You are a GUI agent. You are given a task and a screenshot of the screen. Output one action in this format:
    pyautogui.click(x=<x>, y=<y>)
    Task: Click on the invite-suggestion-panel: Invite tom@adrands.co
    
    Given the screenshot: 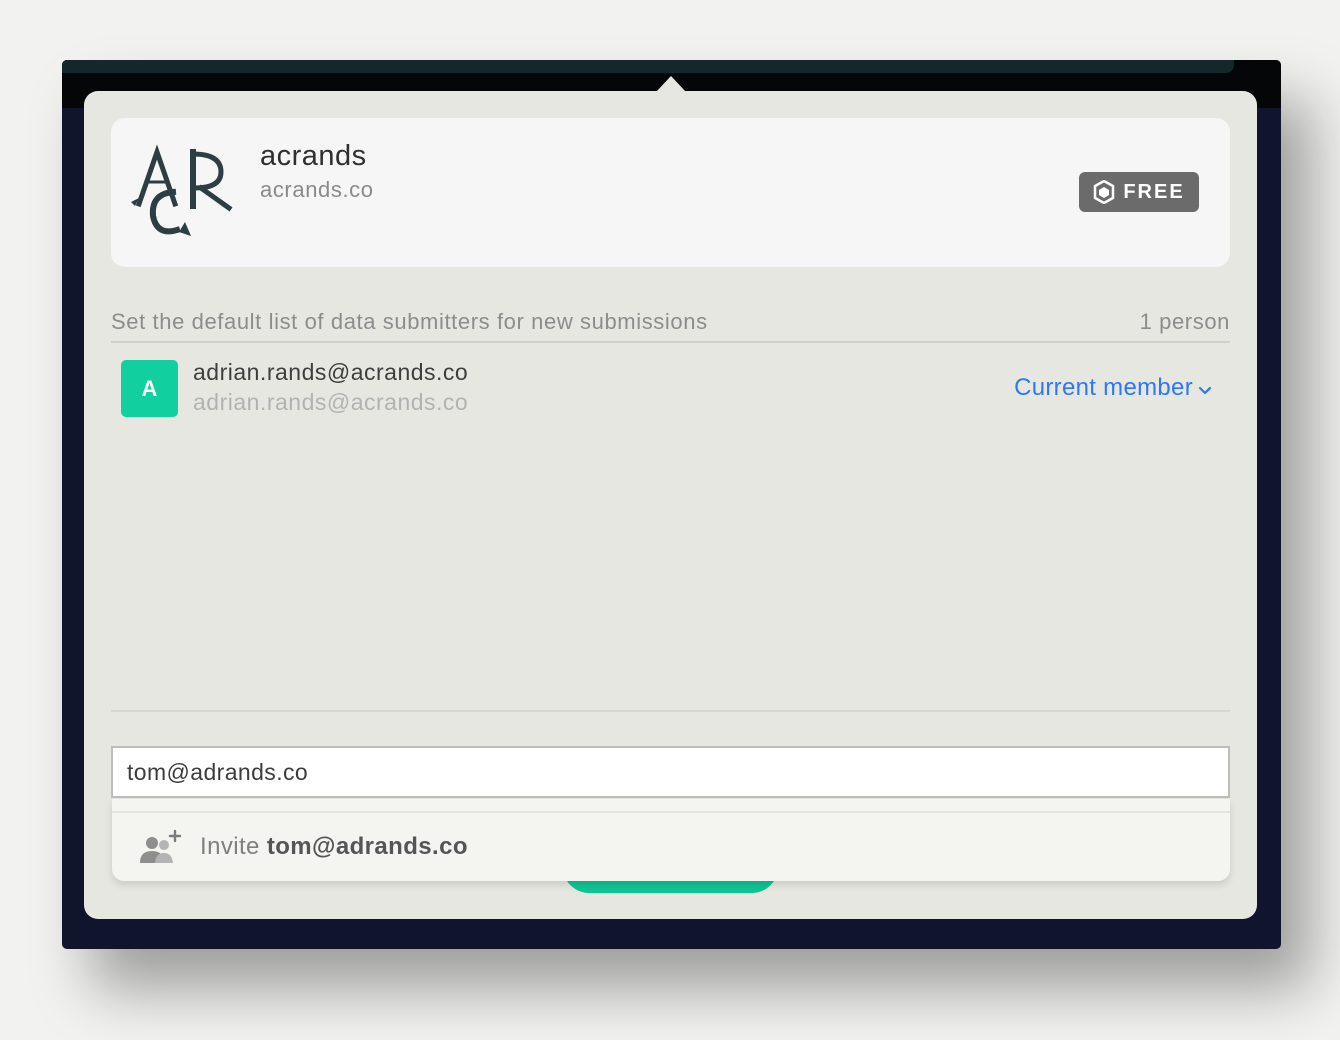 What is the action you would take?
    pyautogui.click(x=671, y=840)
    